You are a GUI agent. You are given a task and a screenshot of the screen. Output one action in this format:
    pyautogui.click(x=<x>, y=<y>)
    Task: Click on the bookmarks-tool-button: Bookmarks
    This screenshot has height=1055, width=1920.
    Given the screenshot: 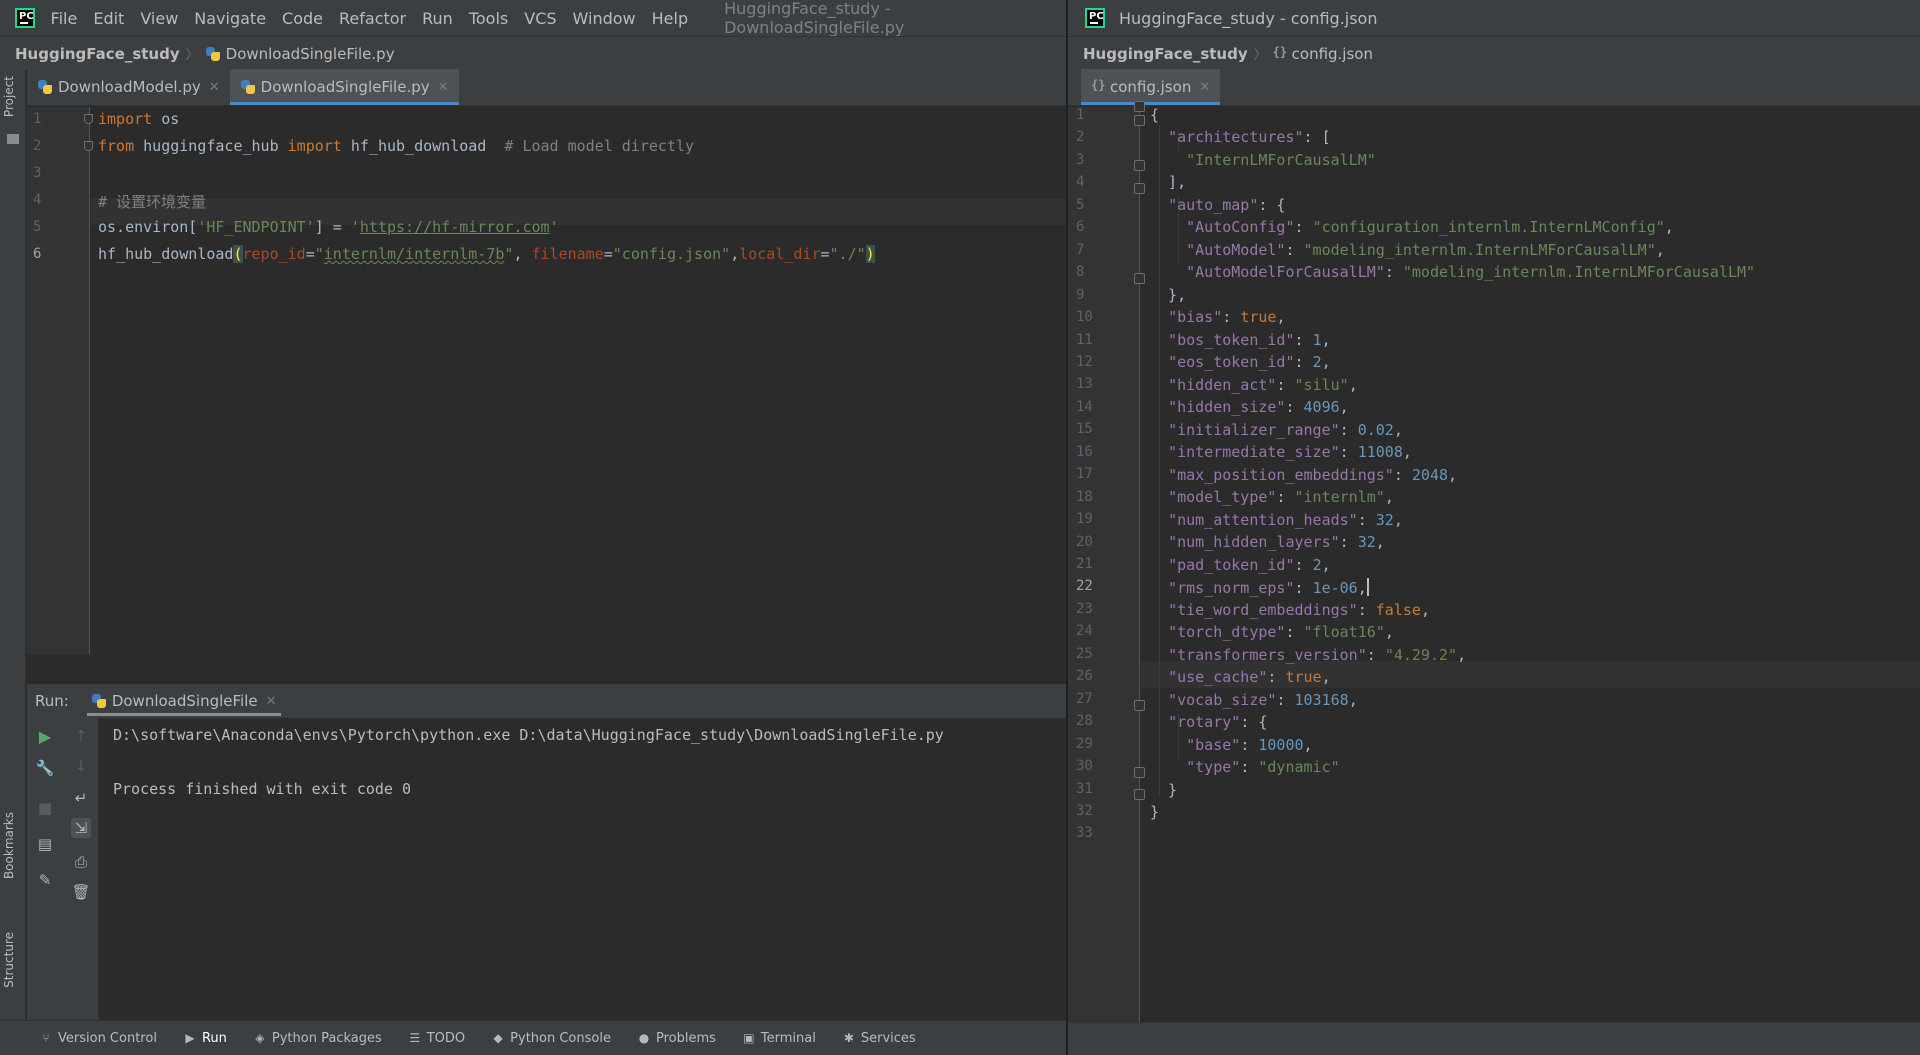 What is the action you would take?
    pyautogui.click(x=9, y=845)
    